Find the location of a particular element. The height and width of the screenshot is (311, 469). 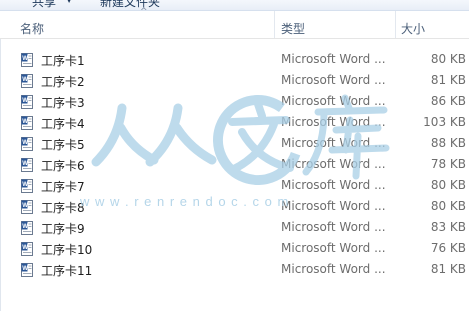

share-button: 共享 is located at coordinates (44, 5).